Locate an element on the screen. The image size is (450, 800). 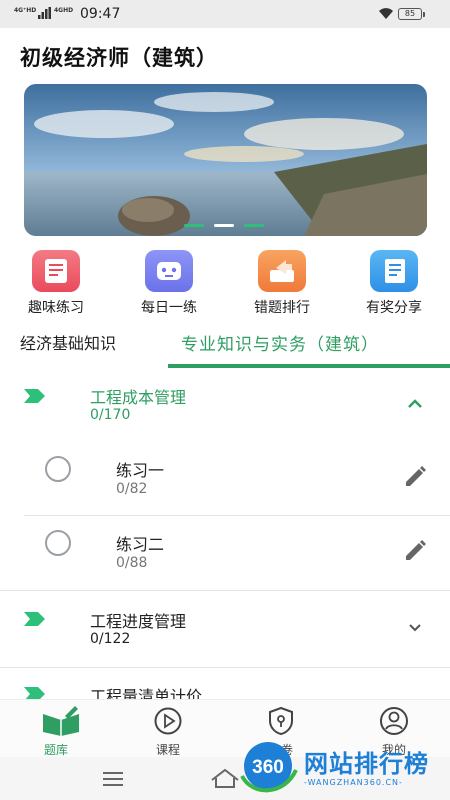
wifi-icon is located at coordinates (386, 13).